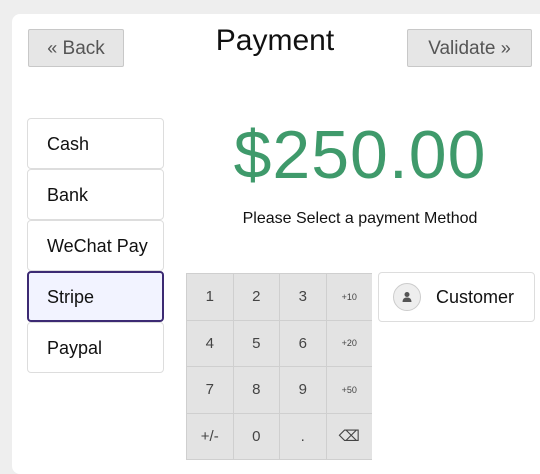 This screenshot has width=540, height=474. What do you see at coordinates (210, 436) in the screenshot?
I see `numpad-key-plus-minus: +/-` at bounding box center [210, 436].